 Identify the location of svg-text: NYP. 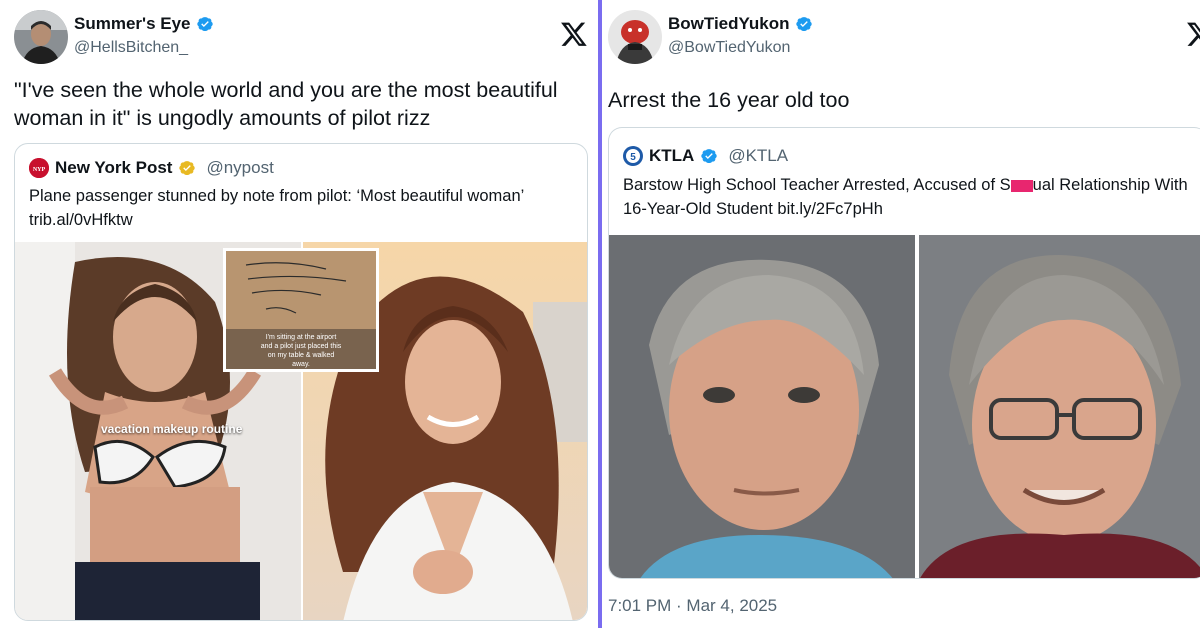
(39, 170).